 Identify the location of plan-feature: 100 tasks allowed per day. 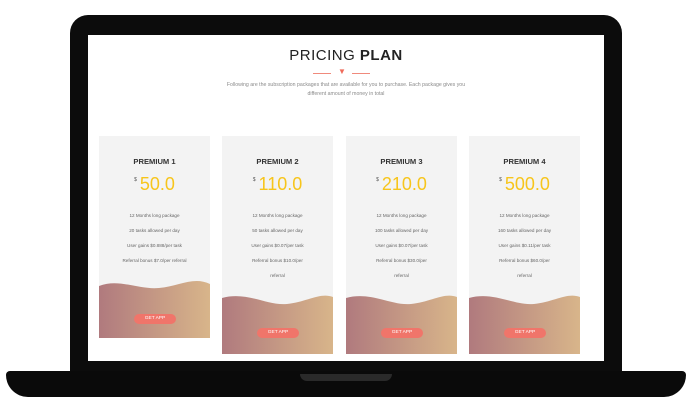
(401, 230).